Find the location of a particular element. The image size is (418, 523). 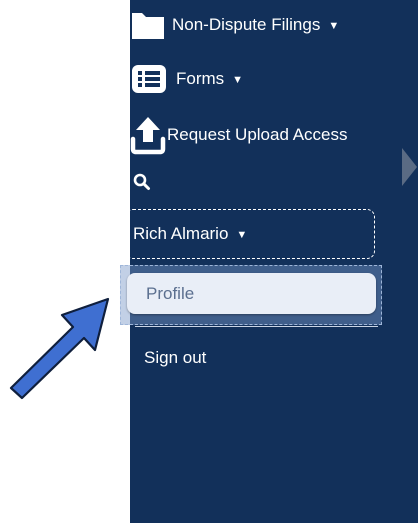

sign-out-label: Sign out is located at coordinates (175, 357).